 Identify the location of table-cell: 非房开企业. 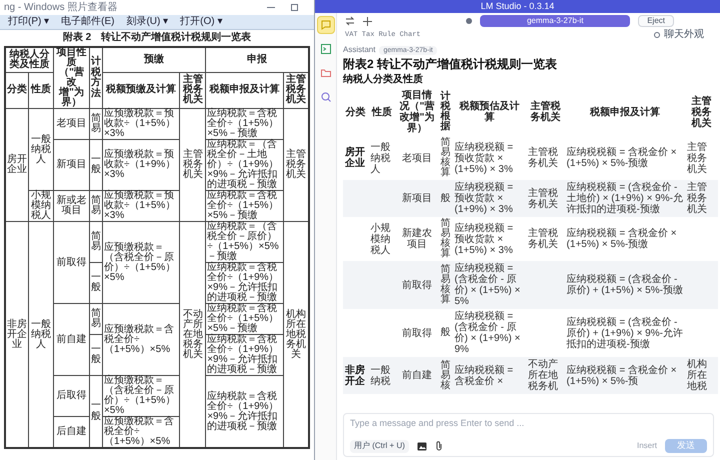
(17, 335).